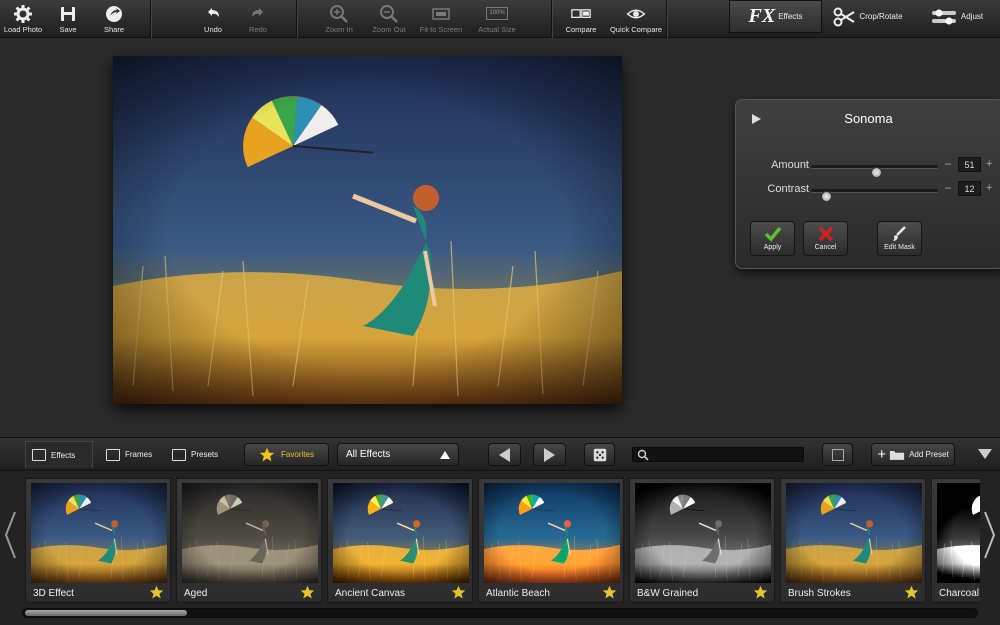  What do you see at coordinates (398, 454) in the screenshot?
I see `effects-category-dropdown: All Effects` at bounding box center [398, 454].